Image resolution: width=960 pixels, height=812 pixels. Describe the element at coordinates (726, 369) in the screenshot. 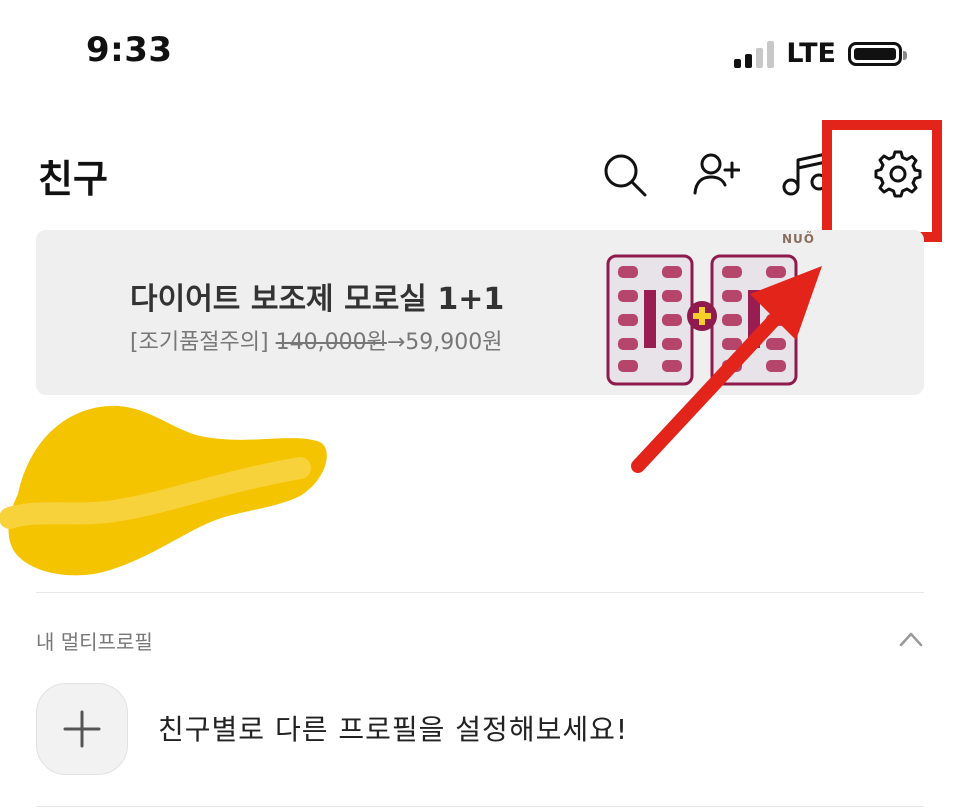

I see `annotation-arrow` at that location.